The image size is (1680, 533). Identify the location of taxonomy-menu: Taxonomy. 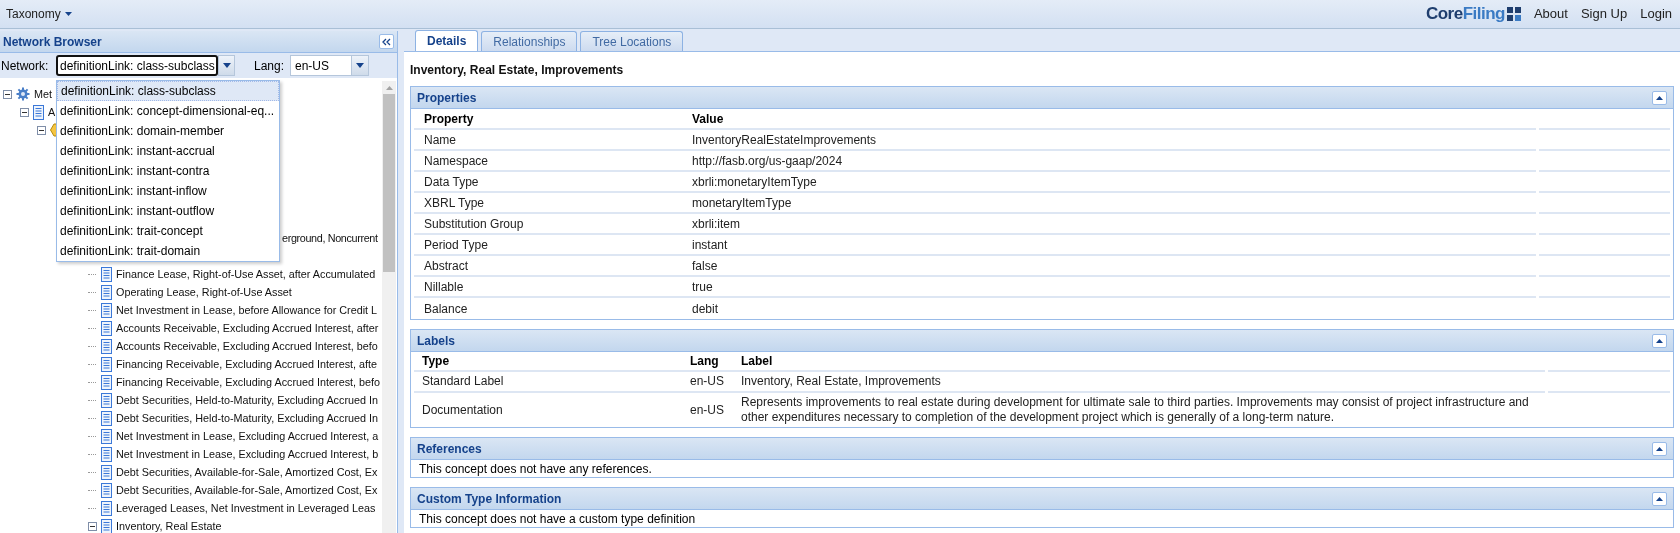
(39, 14).